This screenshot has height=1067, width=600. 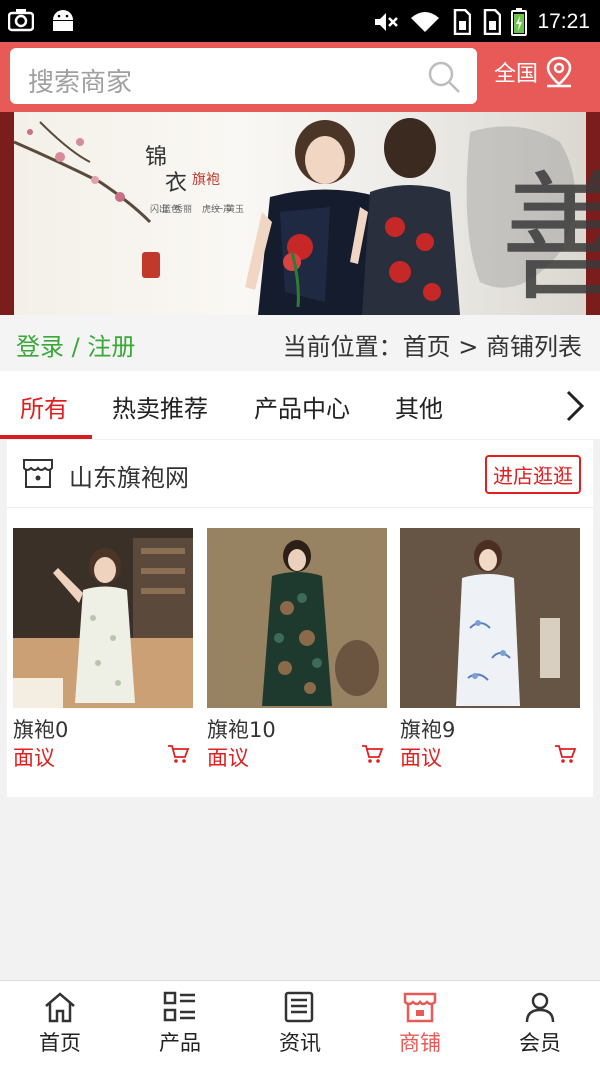 What do you see at coordinates (432, 347) in the screenshot?
I see `breadcrumb: 当前位置：首页 > 商铺列表` at bounding box center [432, 347].